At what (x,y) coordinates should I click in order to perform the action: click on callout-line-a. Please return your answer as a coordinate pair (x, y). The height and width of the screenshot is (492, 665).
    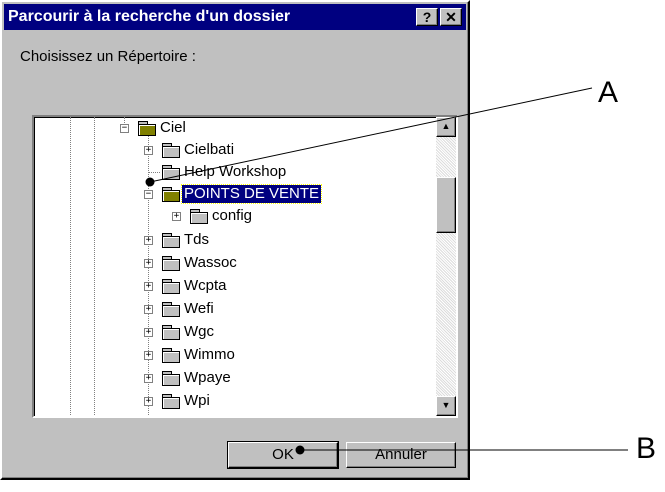
    Looking at the image, I should click on (371, 135).